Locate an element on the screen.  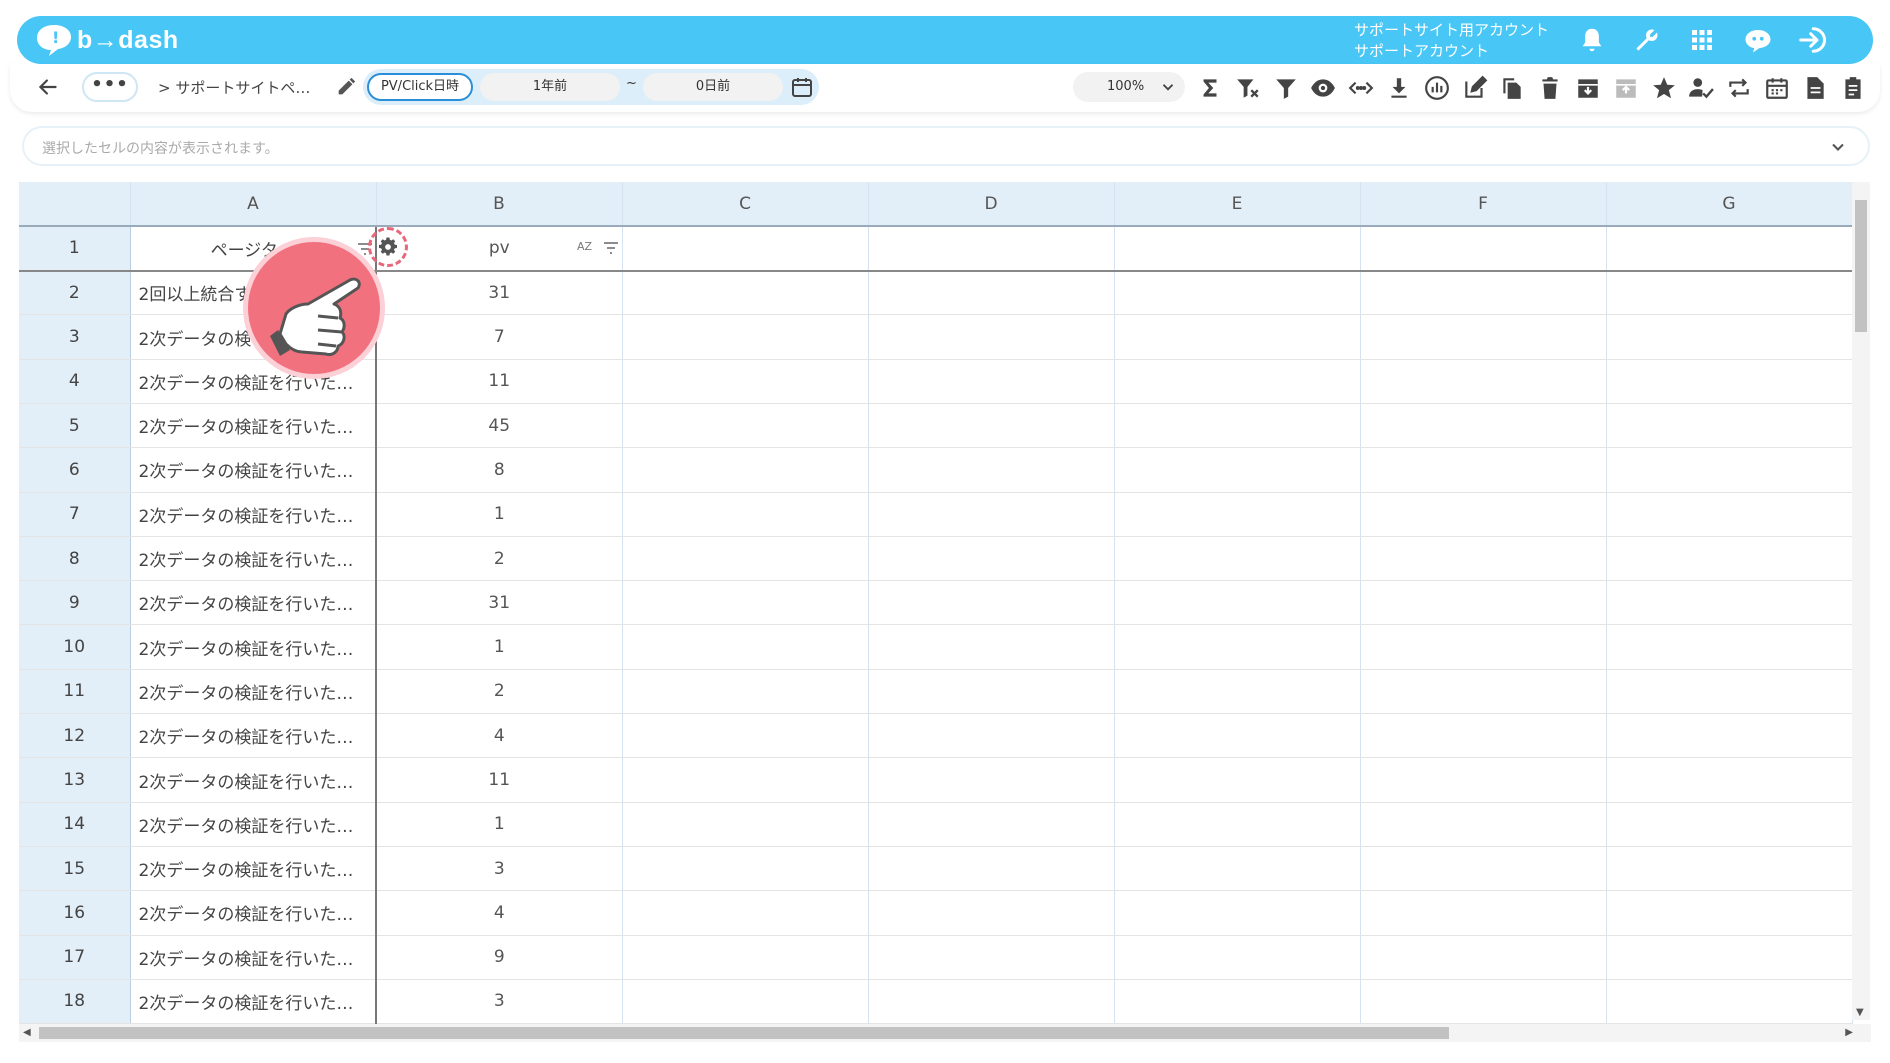
calendar-icon is located at coordinates (1777, 88).